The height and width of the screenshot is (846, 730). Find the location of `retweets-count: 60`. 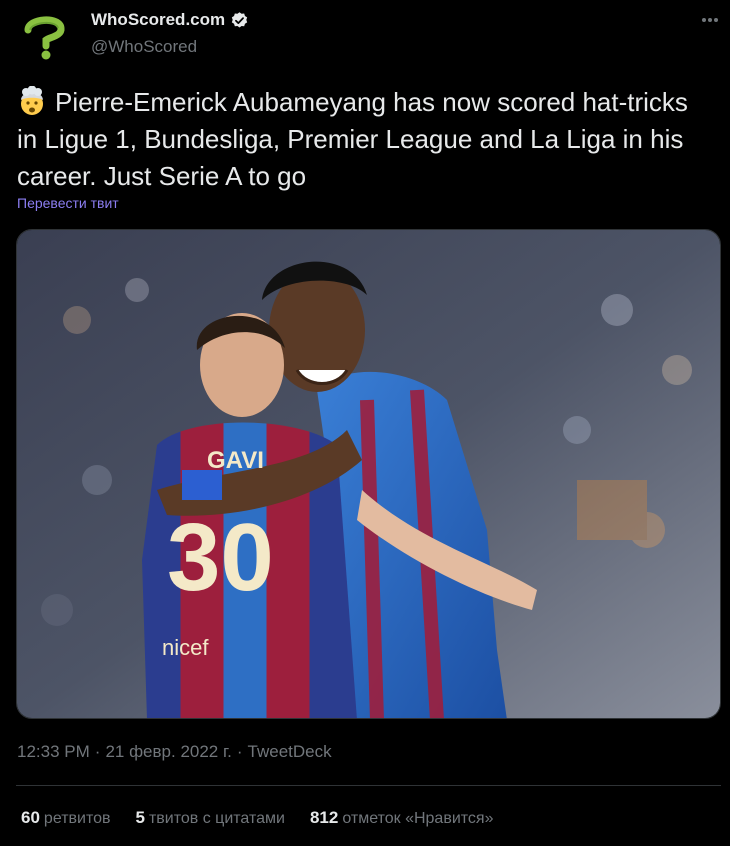

retweets-count: 60 is located at coordinates (30, 817).